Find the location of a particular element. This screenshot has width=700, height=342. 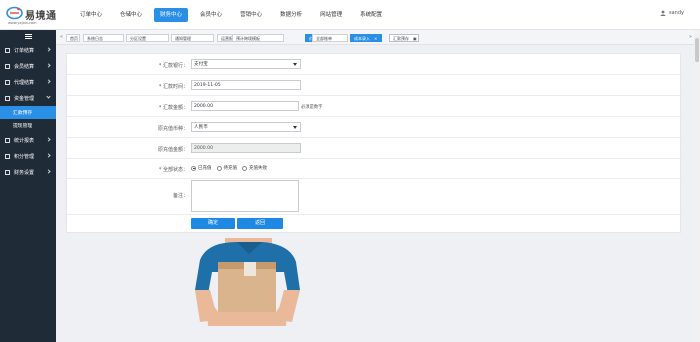

form-row-remark: 备注： is located at coordinates (374, 197).